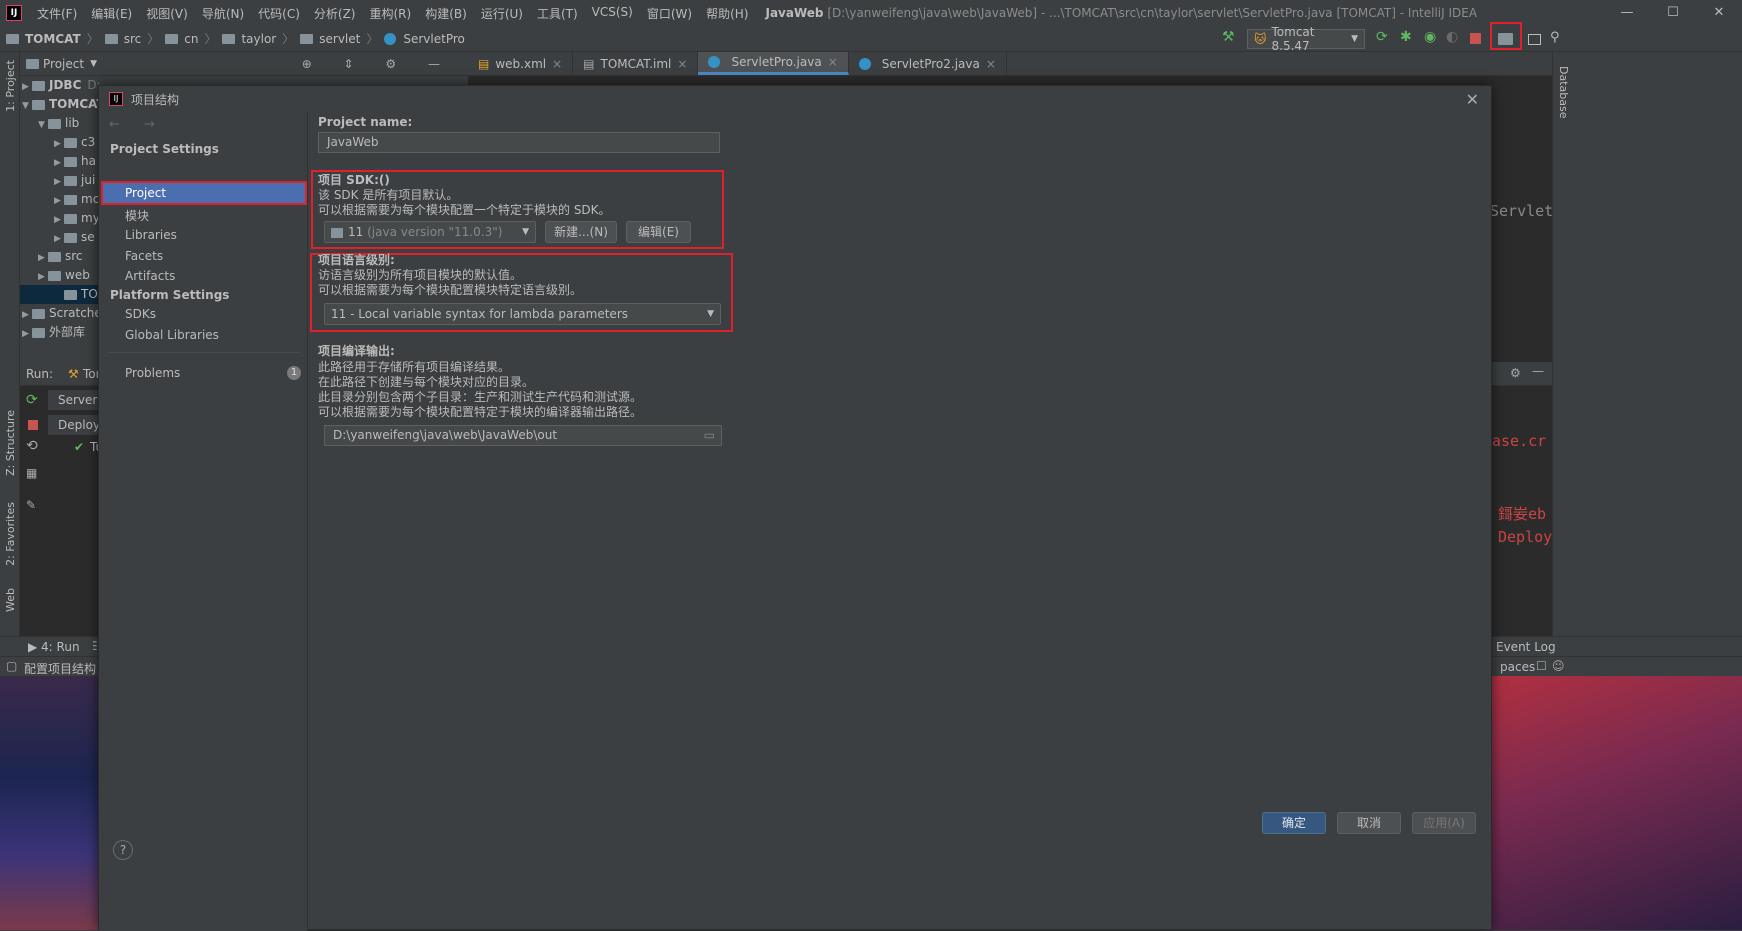 This screenshot has height=931, width=1742. Describe the element at coordinates (10, 600) in the screenshot. I see `tool-web: Web` at that location.